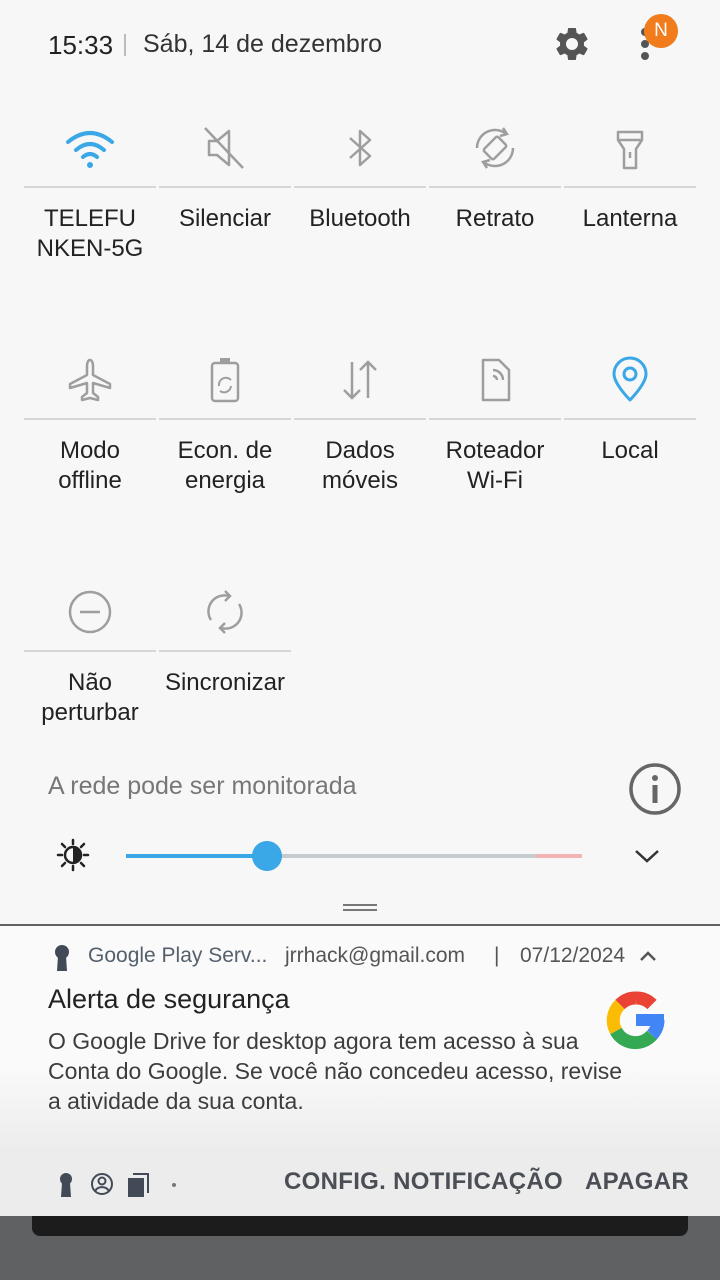  Describe the element at coordinates (655, 789) in the screenshot. I see `info-icon` at that location.